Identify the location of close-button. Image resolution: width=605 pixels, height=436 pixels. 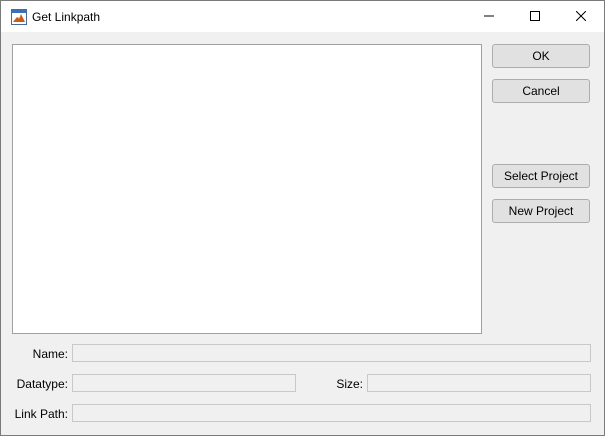
(581, 16).